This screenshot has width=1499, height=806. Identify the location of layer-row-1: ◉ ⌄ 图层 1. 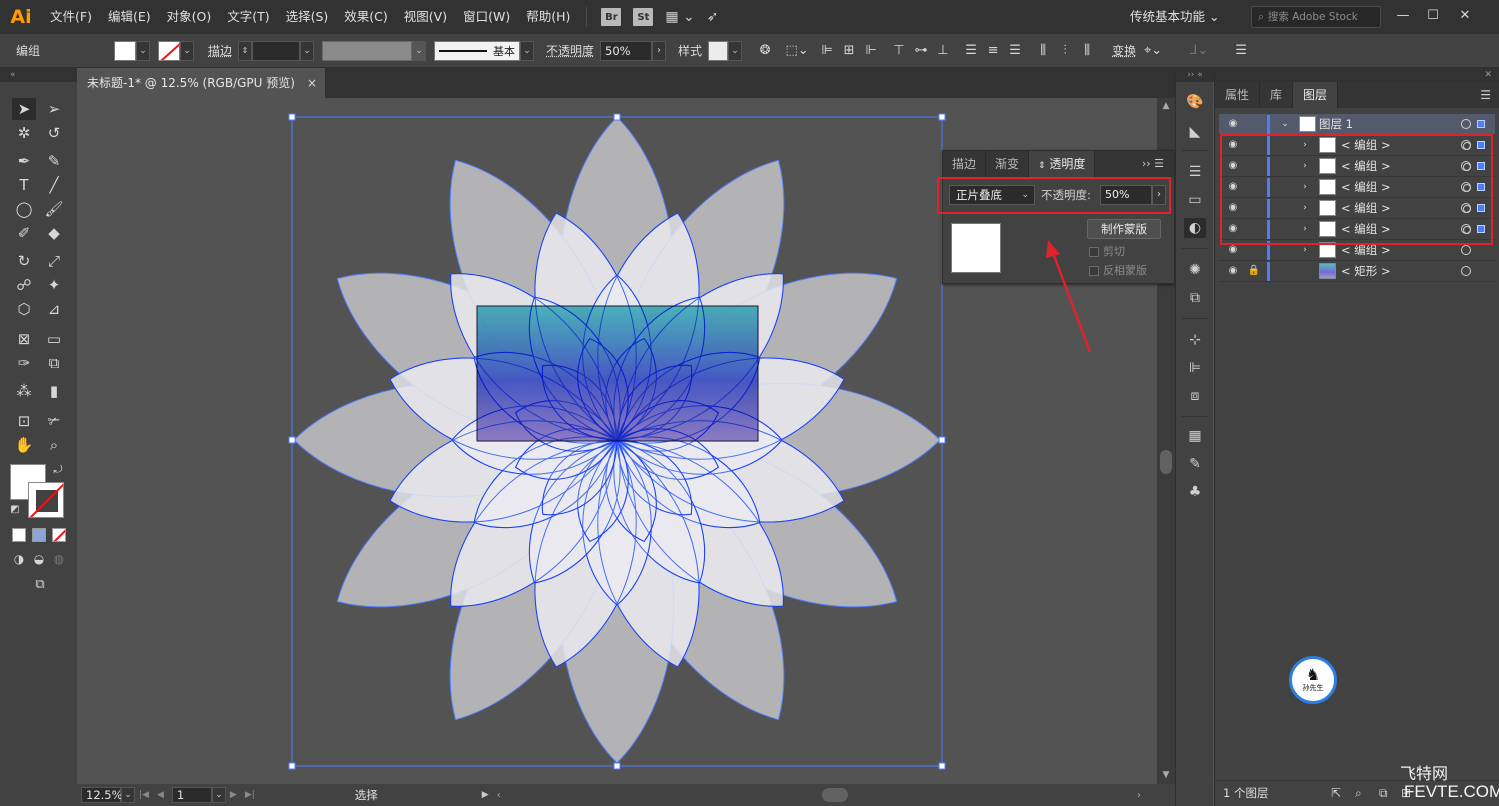
(1357, 124).